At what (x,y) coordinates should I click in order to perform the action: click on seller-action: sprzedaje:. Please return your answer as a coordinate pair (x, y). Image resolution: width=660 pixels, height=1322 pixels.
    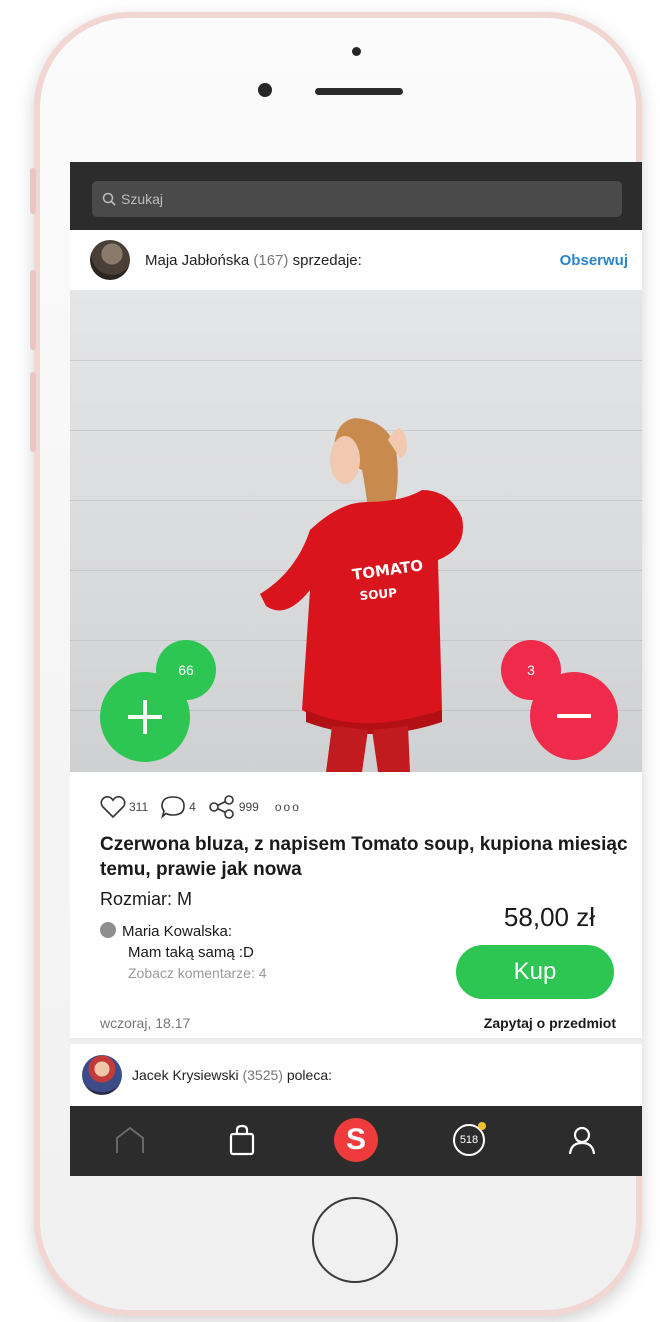
    Looking at the image, I should click on (327, 260).